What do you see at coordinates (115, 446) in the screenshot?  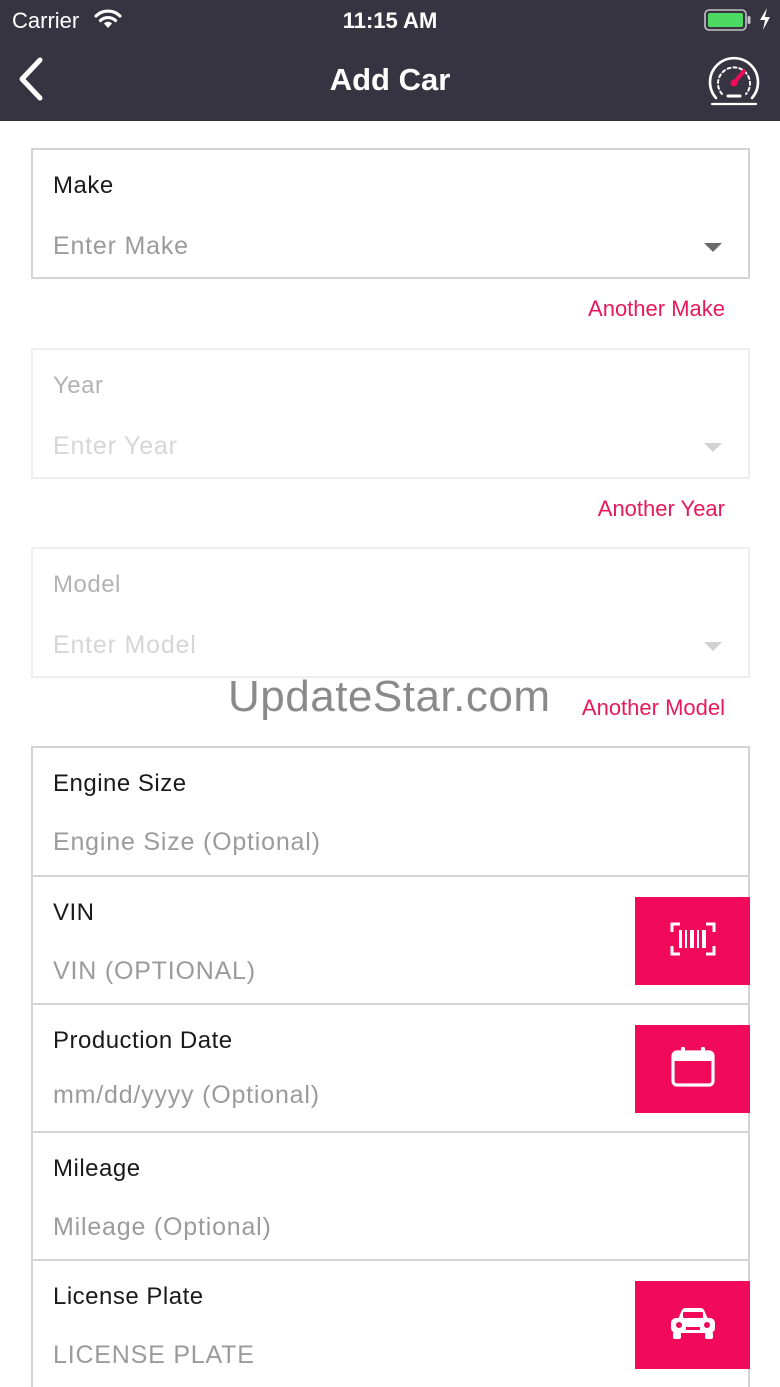 I see `year-placeholder: Enter Year` at bounding box center [115, 446].